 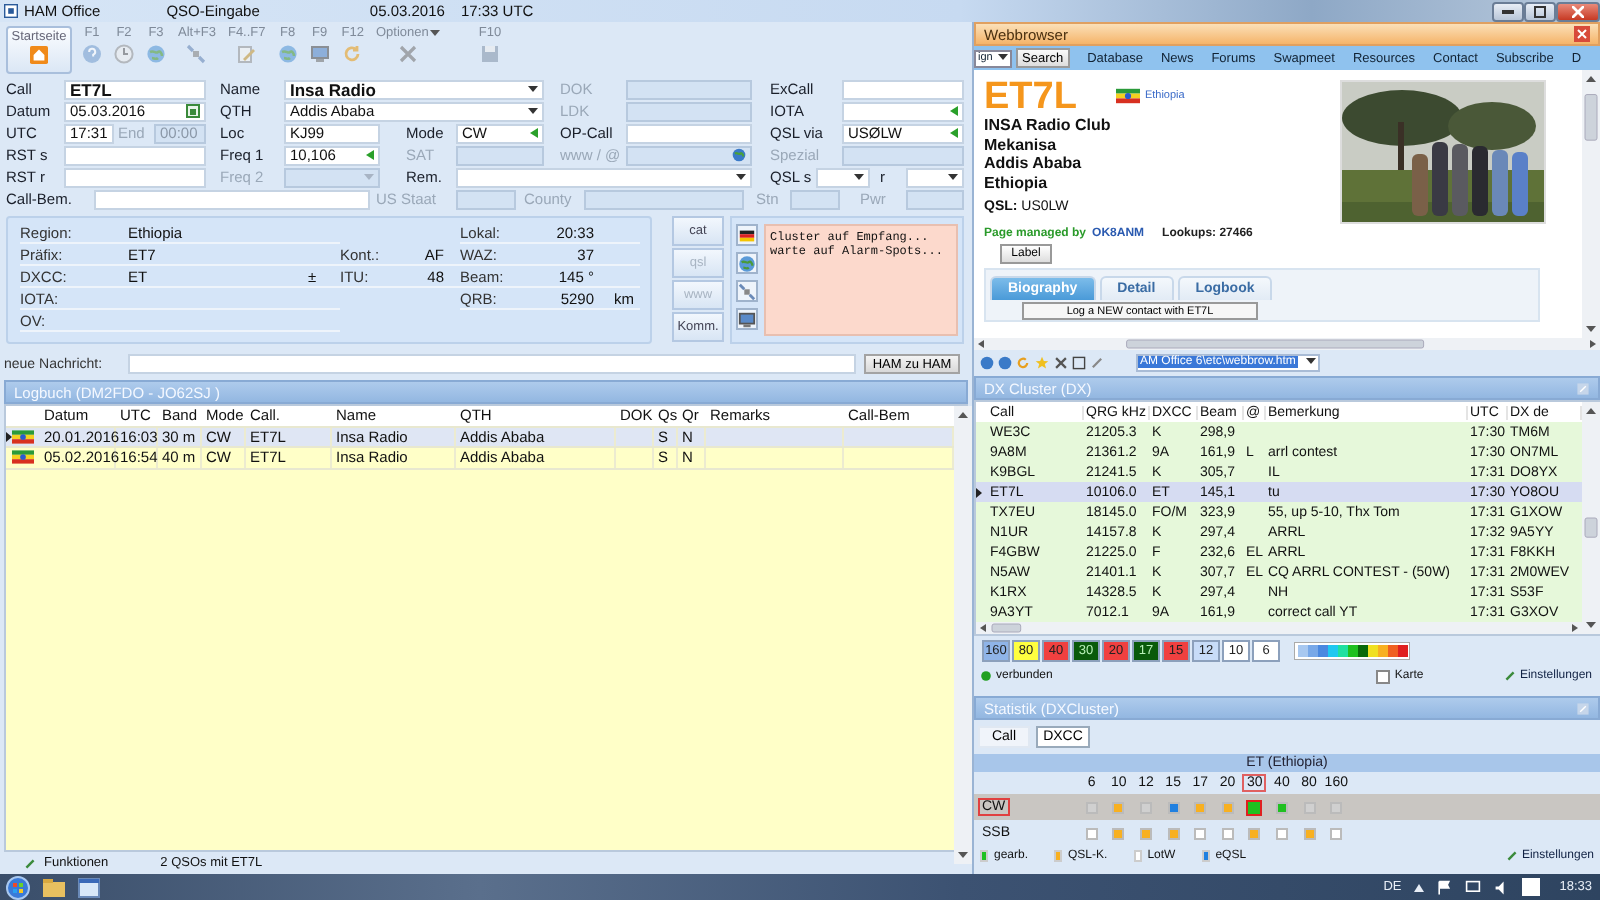 What do you see at coordinates (489, 54) in the screenshot?
I see `floppy-icon` at bounding box center [489, 54].